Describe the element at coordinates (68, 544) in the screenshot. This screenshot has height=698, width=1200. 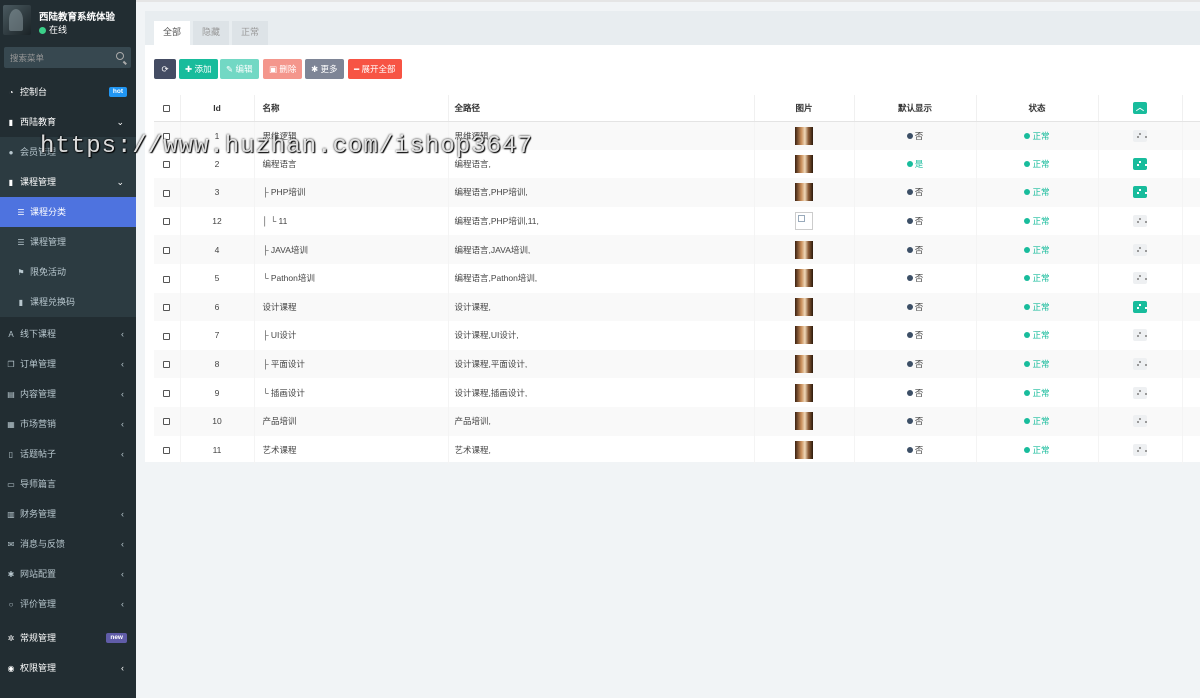
I see `sidebar-item-15: ✉ 消息与反馈 ‹` at that location.